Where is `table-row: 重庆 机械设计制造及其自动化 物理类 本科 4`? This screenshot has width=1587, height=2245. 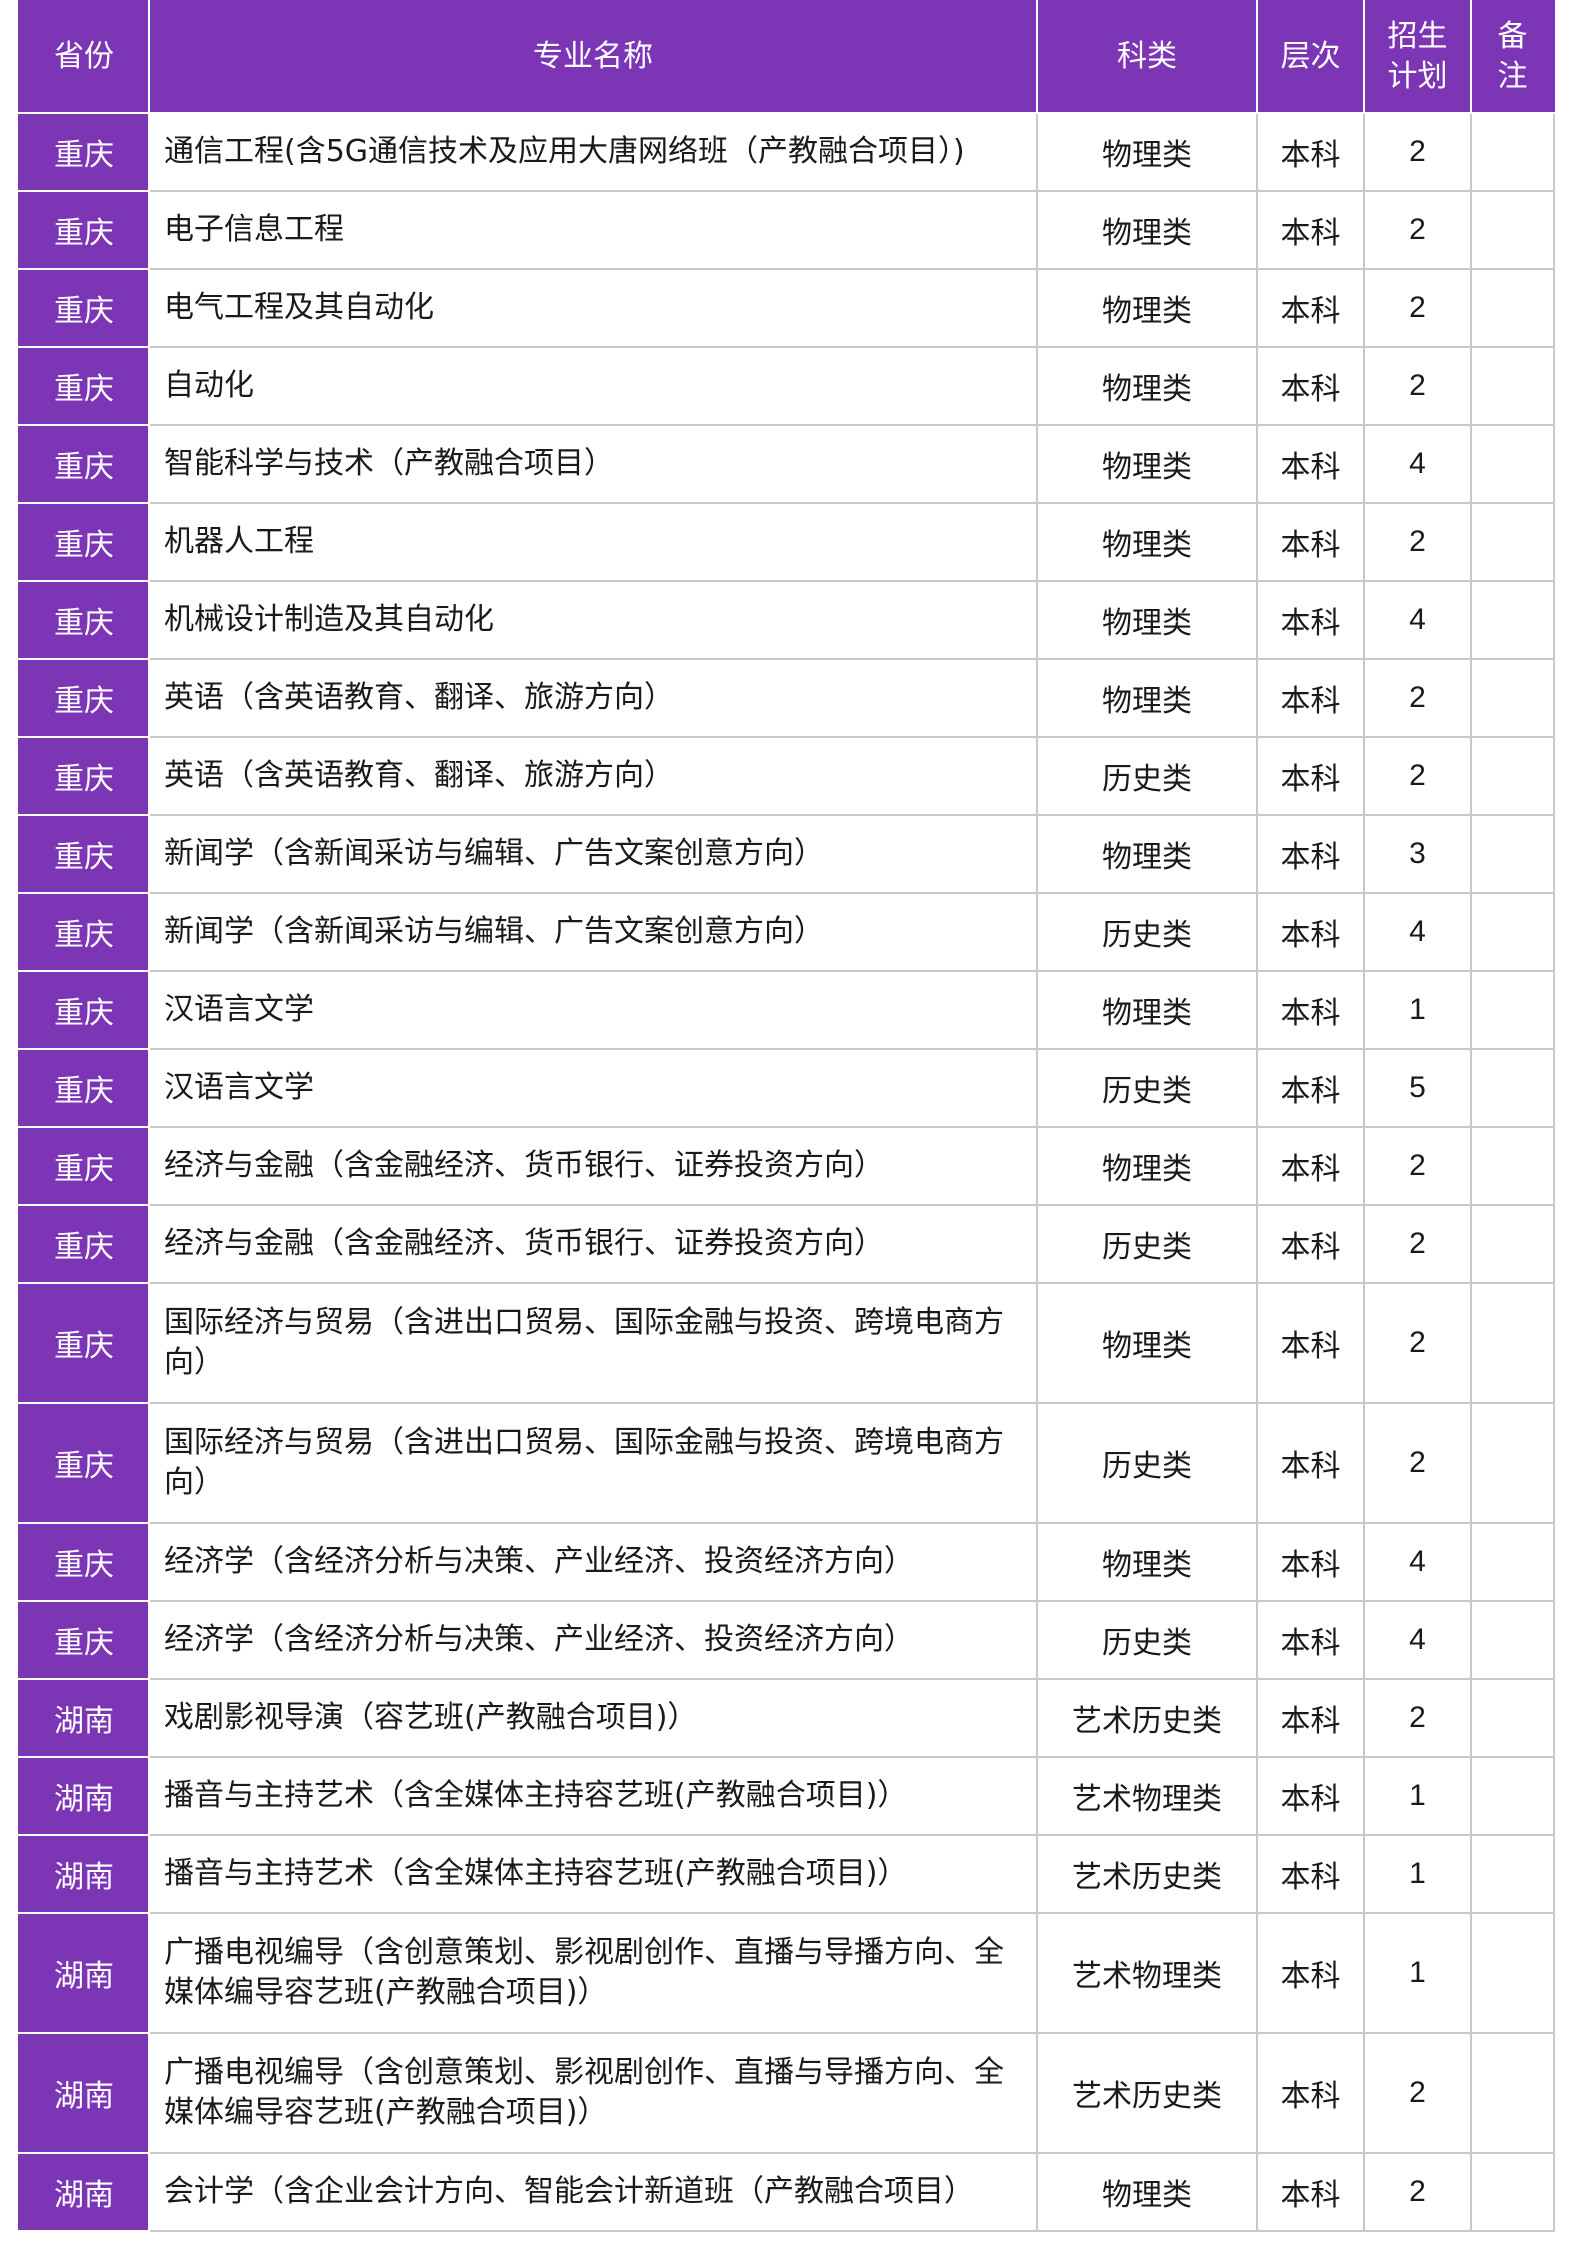
table-row: 重庆 机械设计制造及其自动化 物理类 本科 4 is located at coordinates (786, 620).